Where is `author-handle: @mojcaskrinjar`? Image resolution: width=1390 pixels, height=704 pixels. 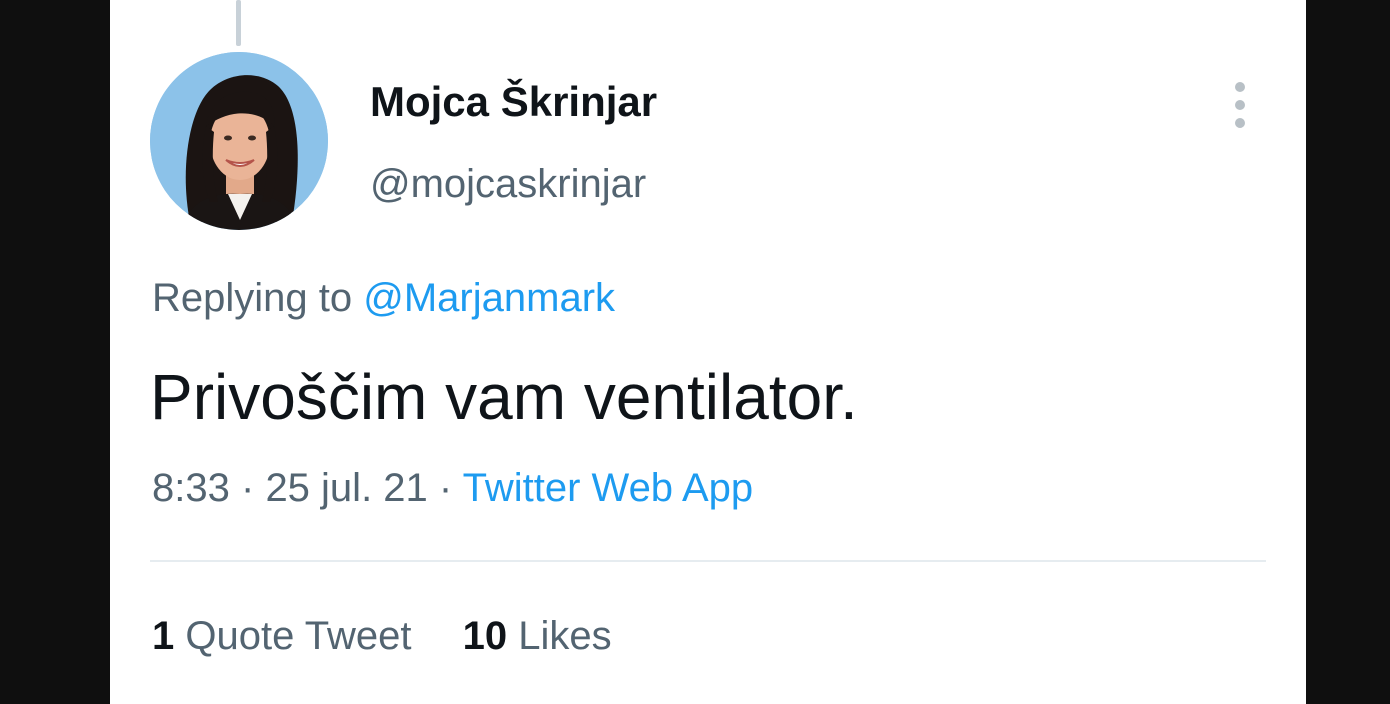 author-handle: @mojcaskrinjar is located at coordinates (508, 184).